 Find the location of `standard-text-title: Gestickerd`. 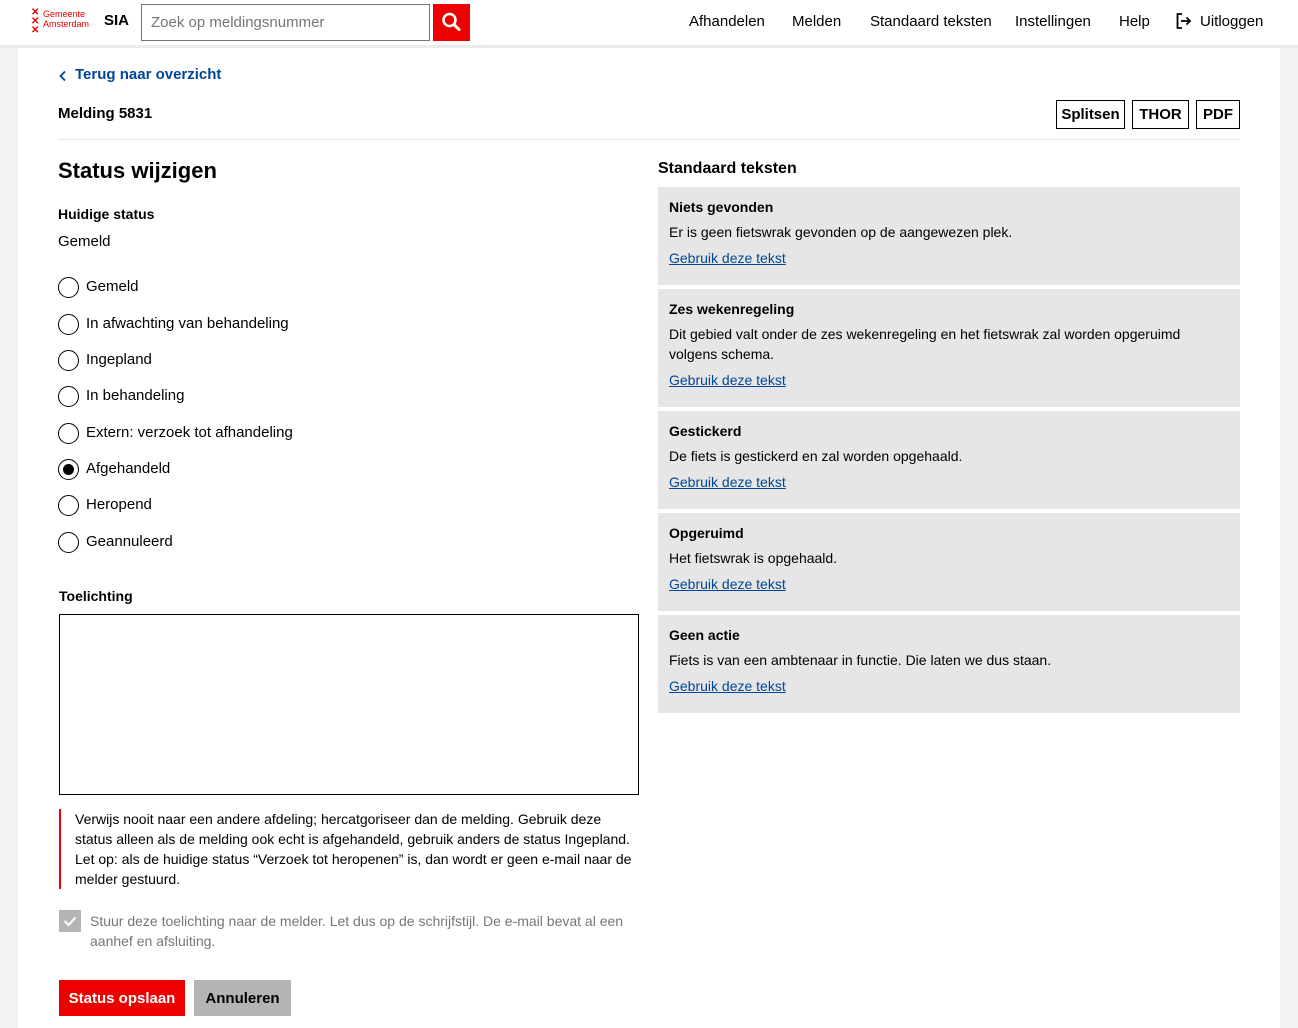

standard-text-title: Gestickerd is located at coordinates (705, 431).